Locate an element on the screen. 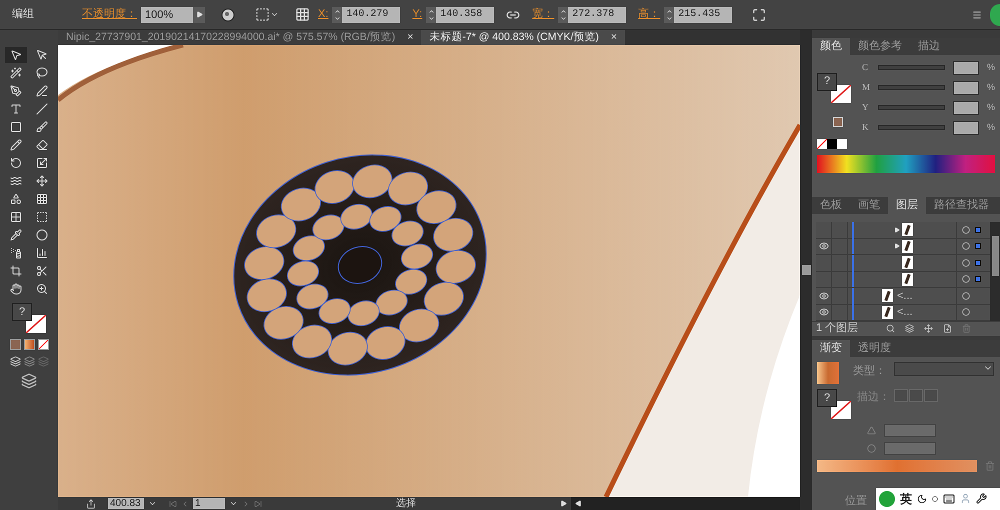 This screenshot has width=1000, height=510. previous-artboard-icon is located at coordinates (185, 504).